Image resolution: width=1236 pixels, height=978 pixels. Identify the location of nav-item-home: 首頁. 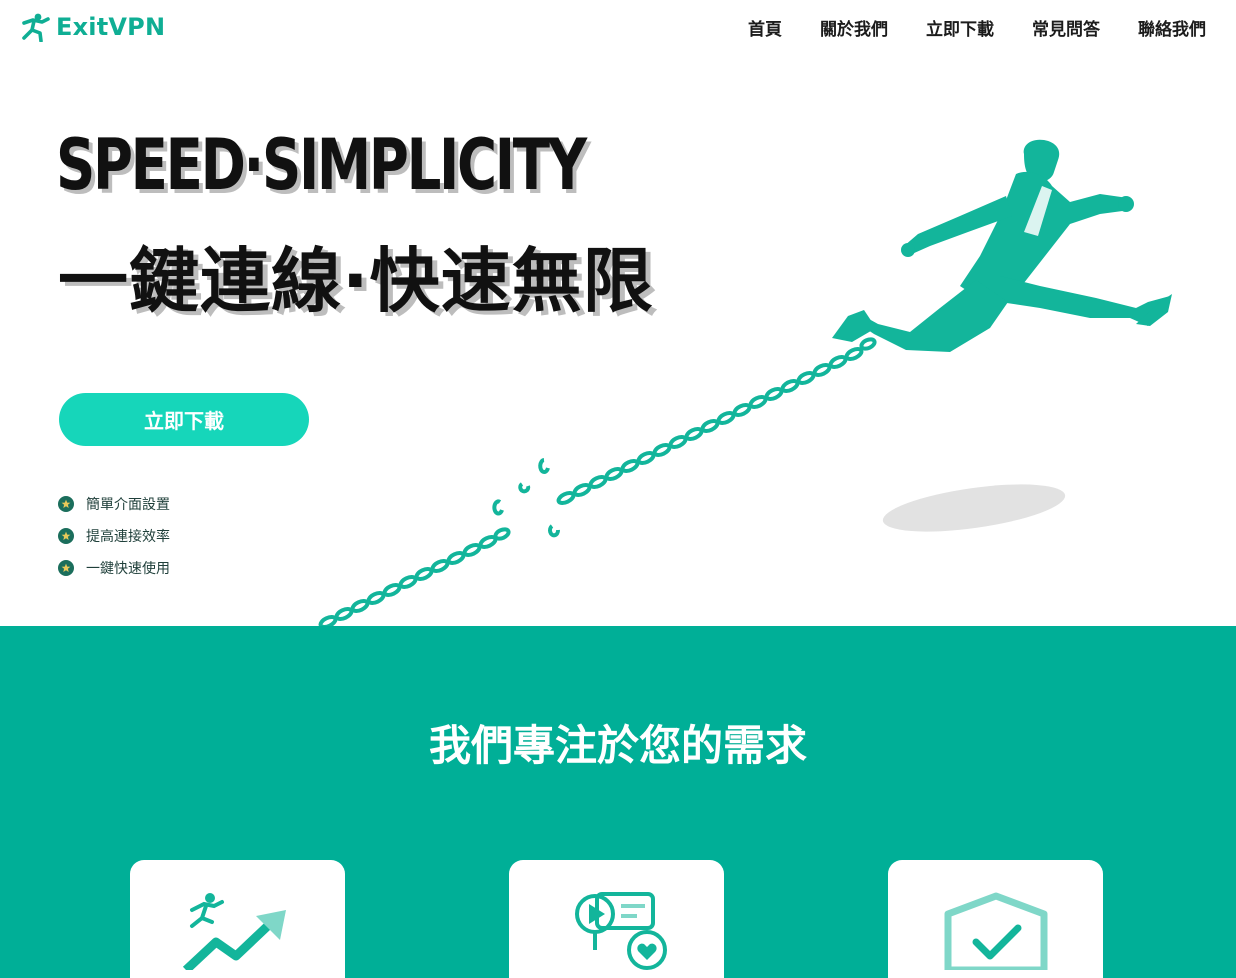
(765, 27).